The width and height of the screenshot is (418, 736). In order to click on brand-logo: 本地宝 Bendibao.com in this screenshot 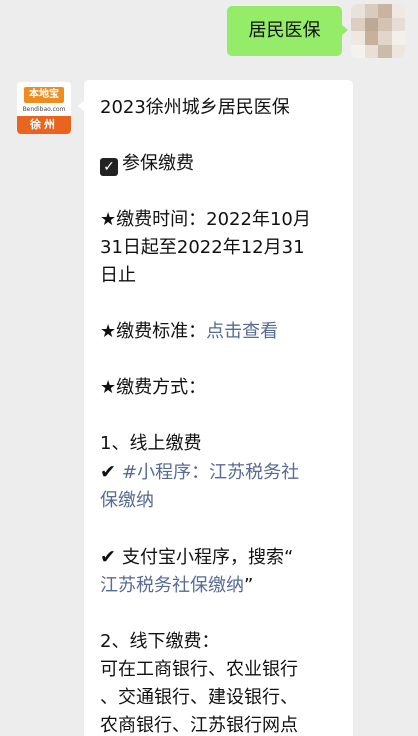, I will do `click(44, 99)`.